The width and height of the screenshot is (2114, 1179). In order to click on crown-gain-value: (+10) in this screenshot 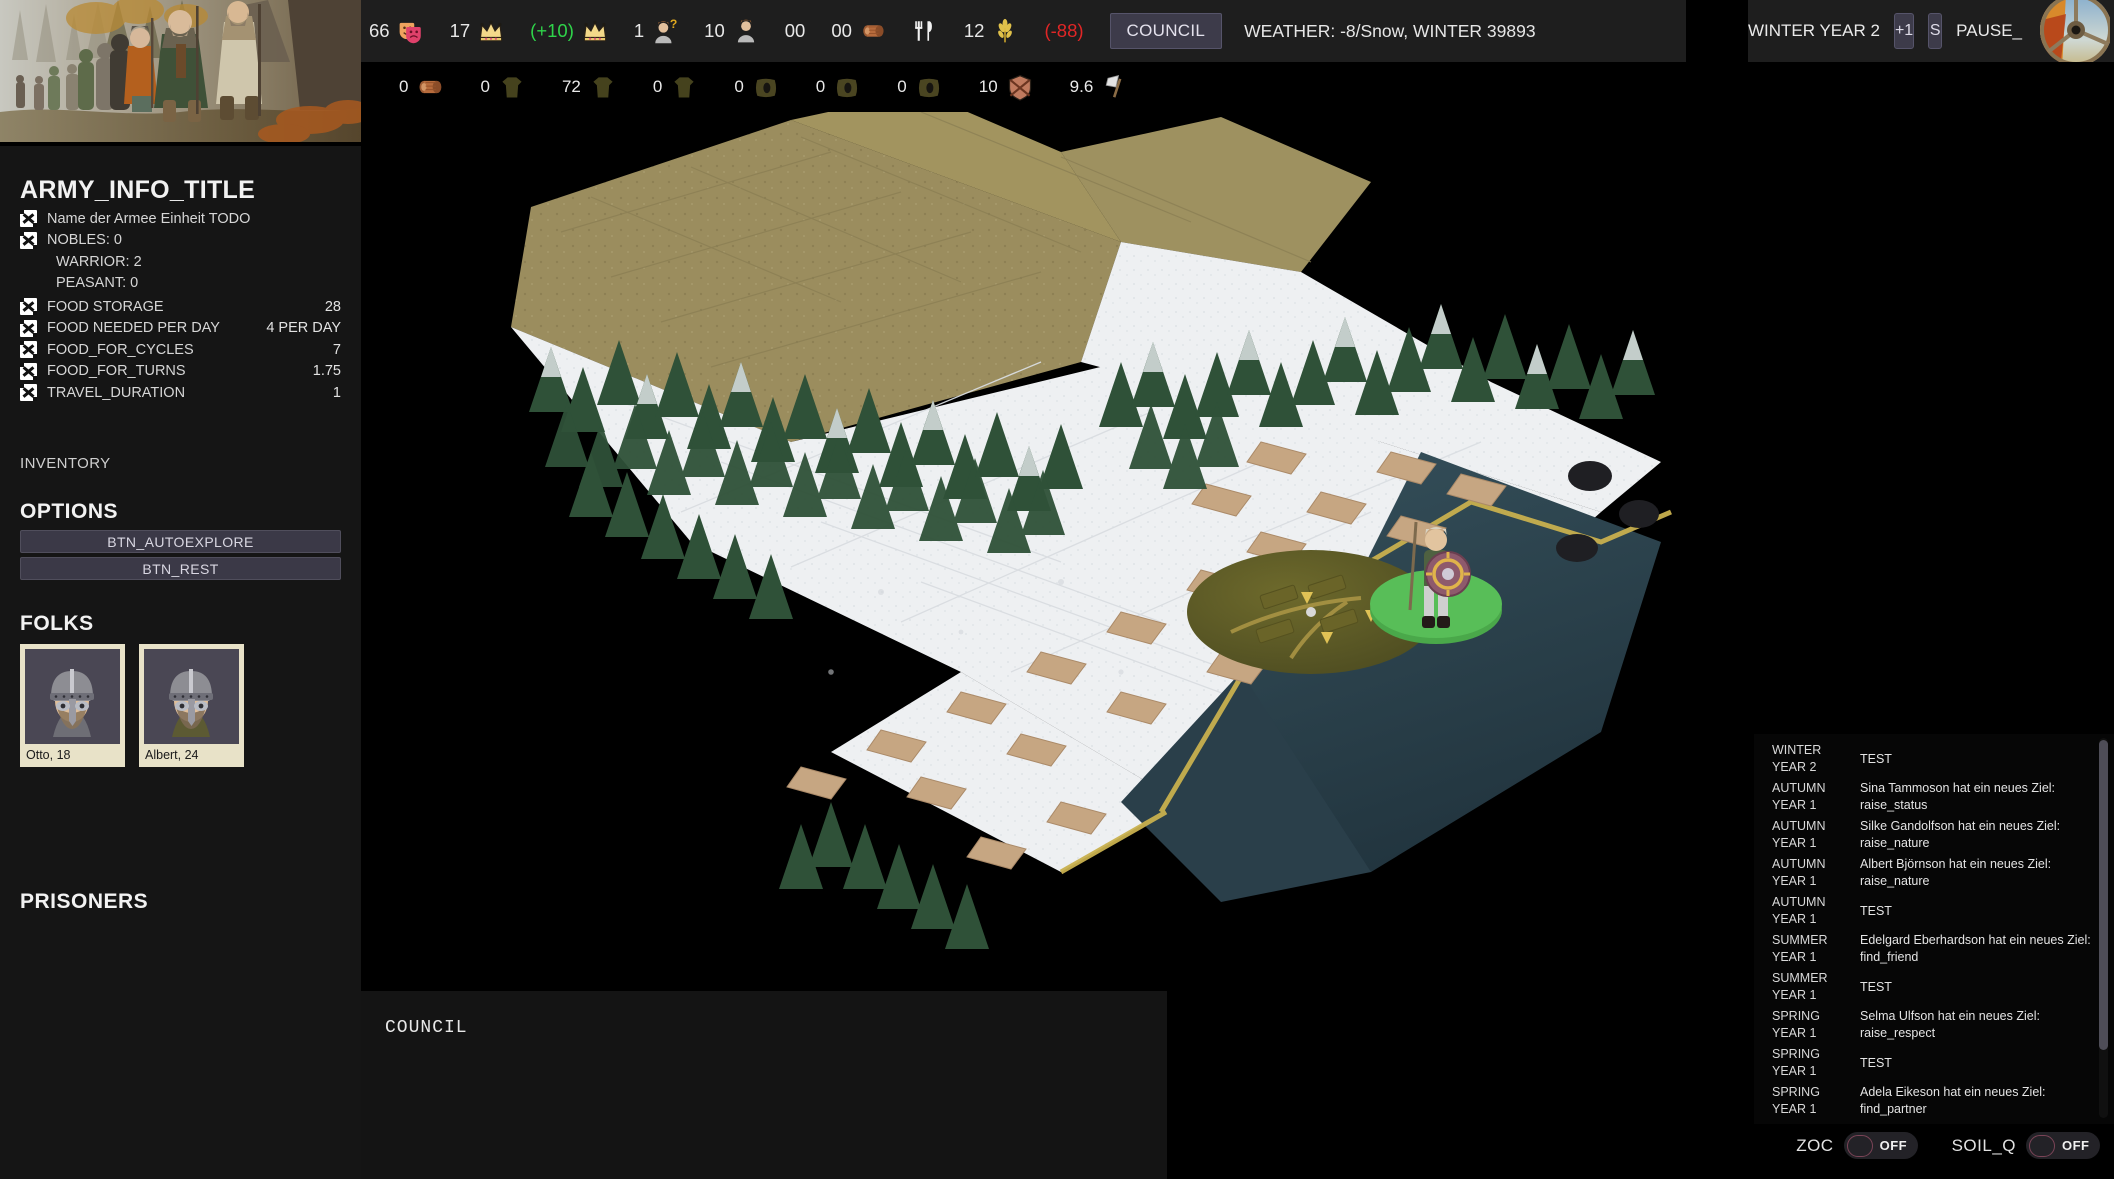, I will do `click(552, 30)`.